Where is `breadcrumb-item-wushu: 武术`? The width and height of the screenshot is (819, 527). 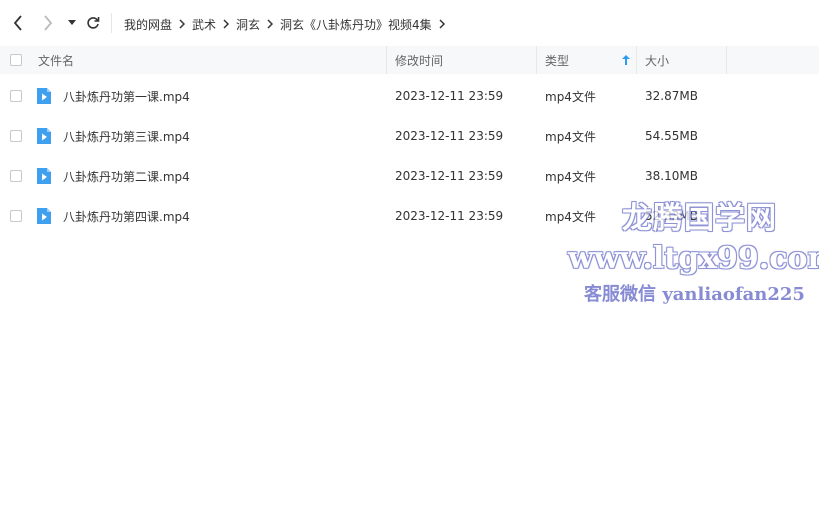 breadcrumb-item-wushu: 武术 is located at coordinates (204, 24).